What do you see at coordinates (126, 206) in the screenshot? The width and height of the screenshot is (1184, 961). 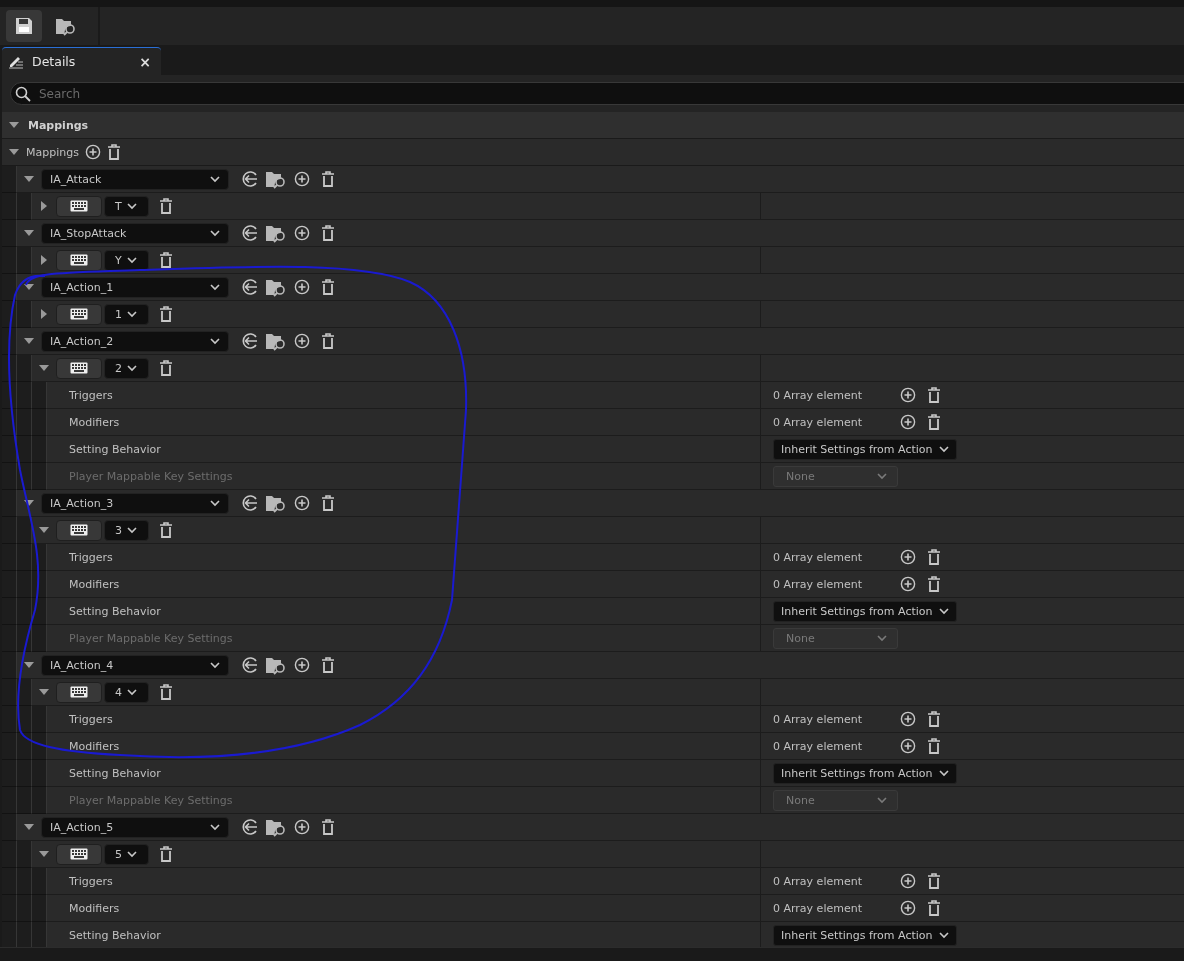 I see `key-dropdown: T` at bounding box center [126, 206].